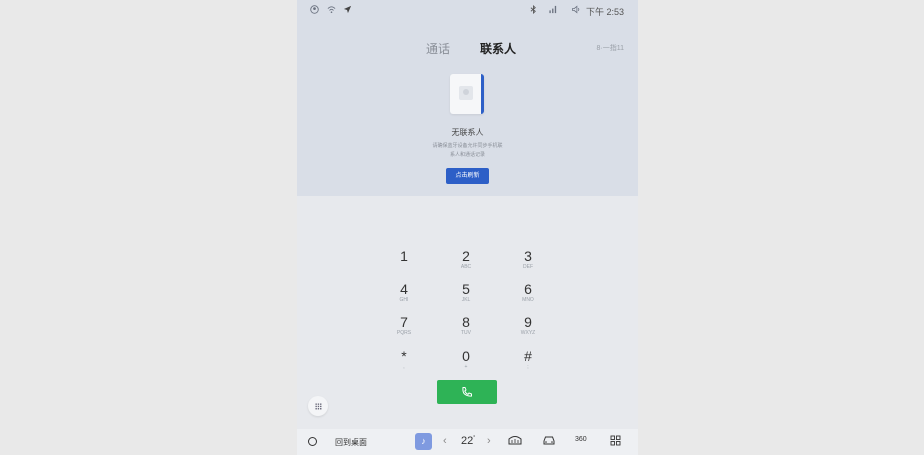  Describe the element at coordinates (467, 146) in the screenshot. I see `empty-state-hint-line1: 请确保蓝牙设备允许同步手机联` at that location.